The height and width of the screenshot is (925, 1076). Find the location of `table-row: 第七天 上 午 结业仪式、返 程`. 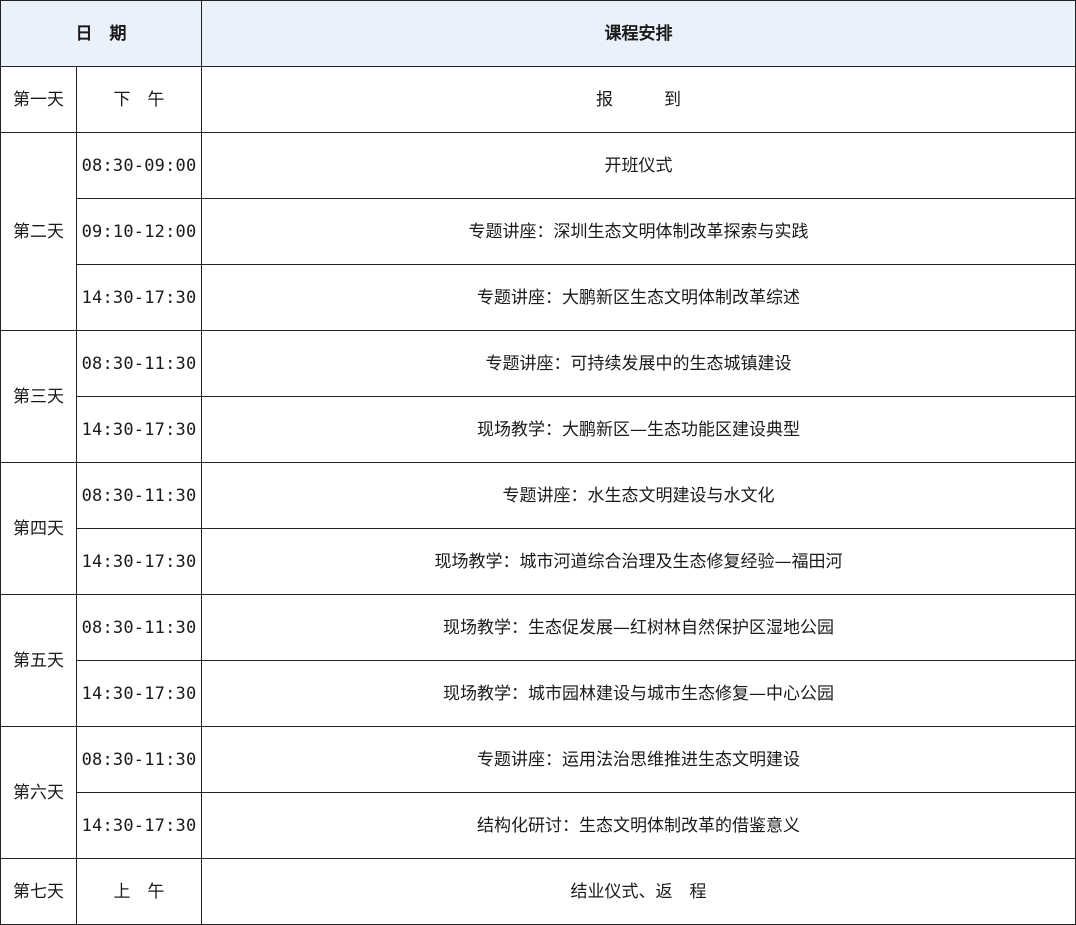

table-row: 第七天 上 午 结业仪式、返 程 is located at coordinates (538, 891).